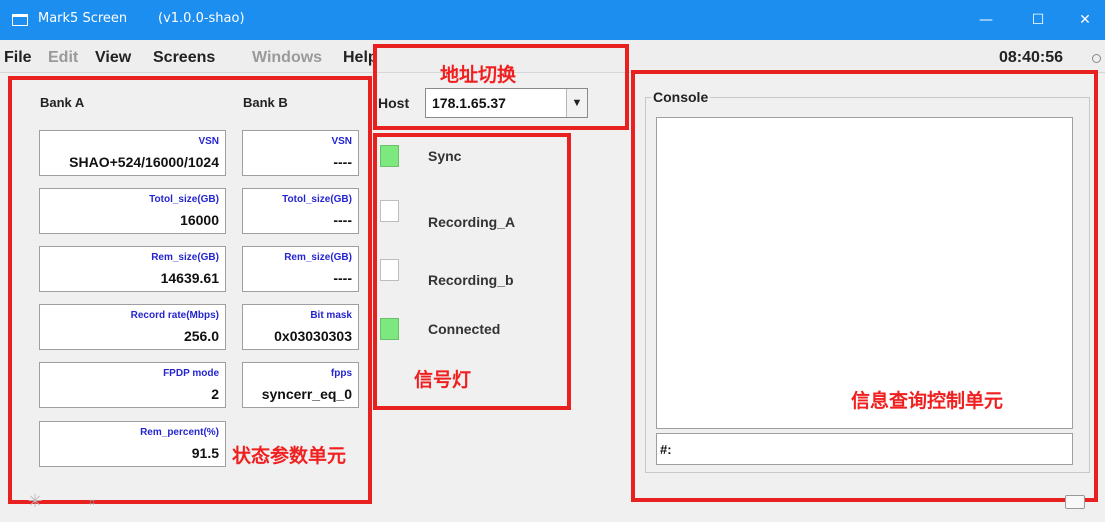  What do you see at coordinates (83, 18) in the screenshot?
I see `window-title: Mark5 Screen` at bounding box center [83, 18].